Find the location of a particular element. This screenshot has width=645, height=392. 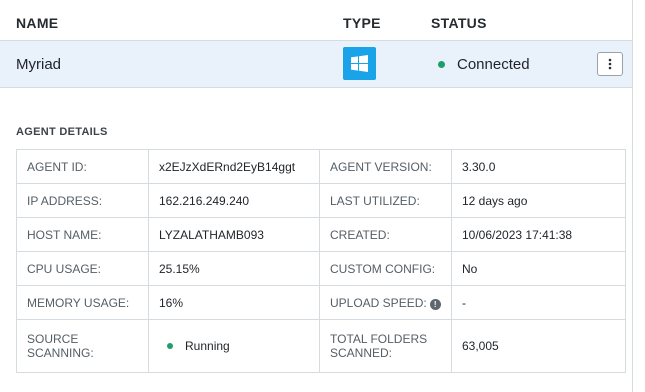

total-folders-scanned-label-line1: TOTAL FOLDERS is located at coordinates (379, 339).